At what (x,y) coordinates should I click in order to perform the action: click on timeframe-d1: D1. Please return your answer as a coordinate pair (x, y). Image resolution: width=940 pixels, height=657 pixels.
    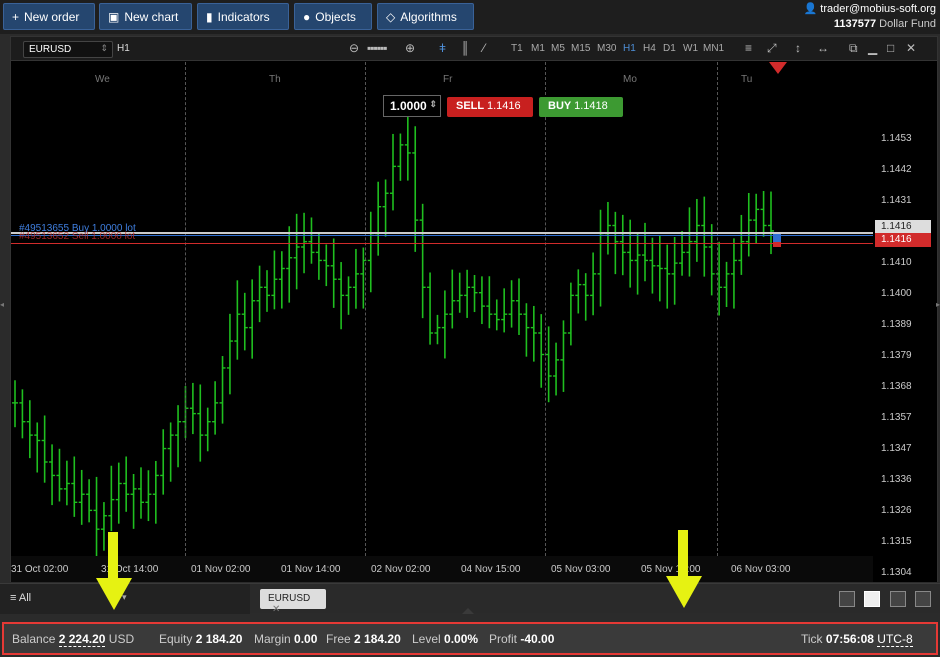
    Looking at the image, I should click on (669, 48).